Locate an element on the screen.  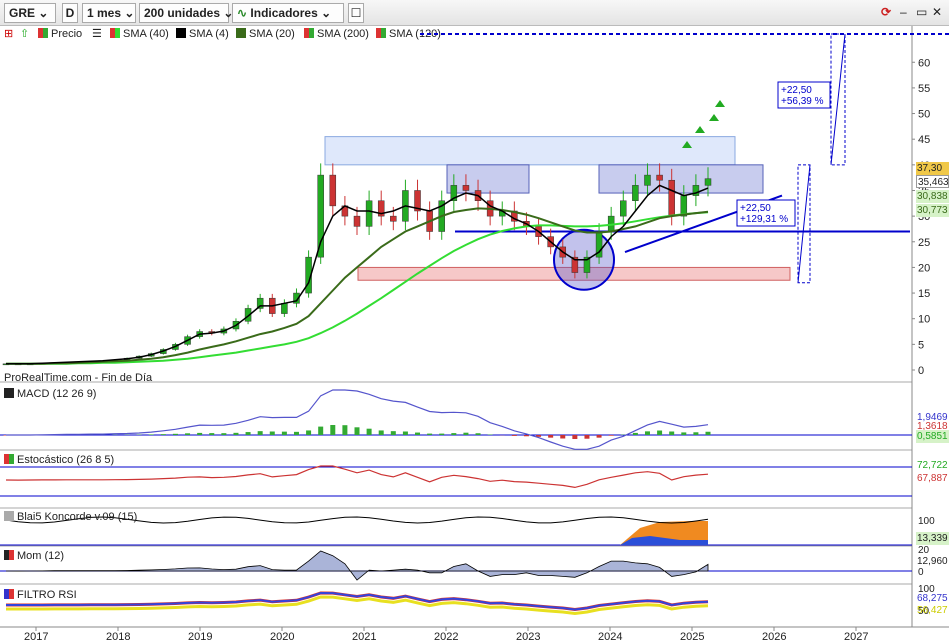
stoch-label-text: Estocástico (26 8 5) is located at coordinates (66, 460).